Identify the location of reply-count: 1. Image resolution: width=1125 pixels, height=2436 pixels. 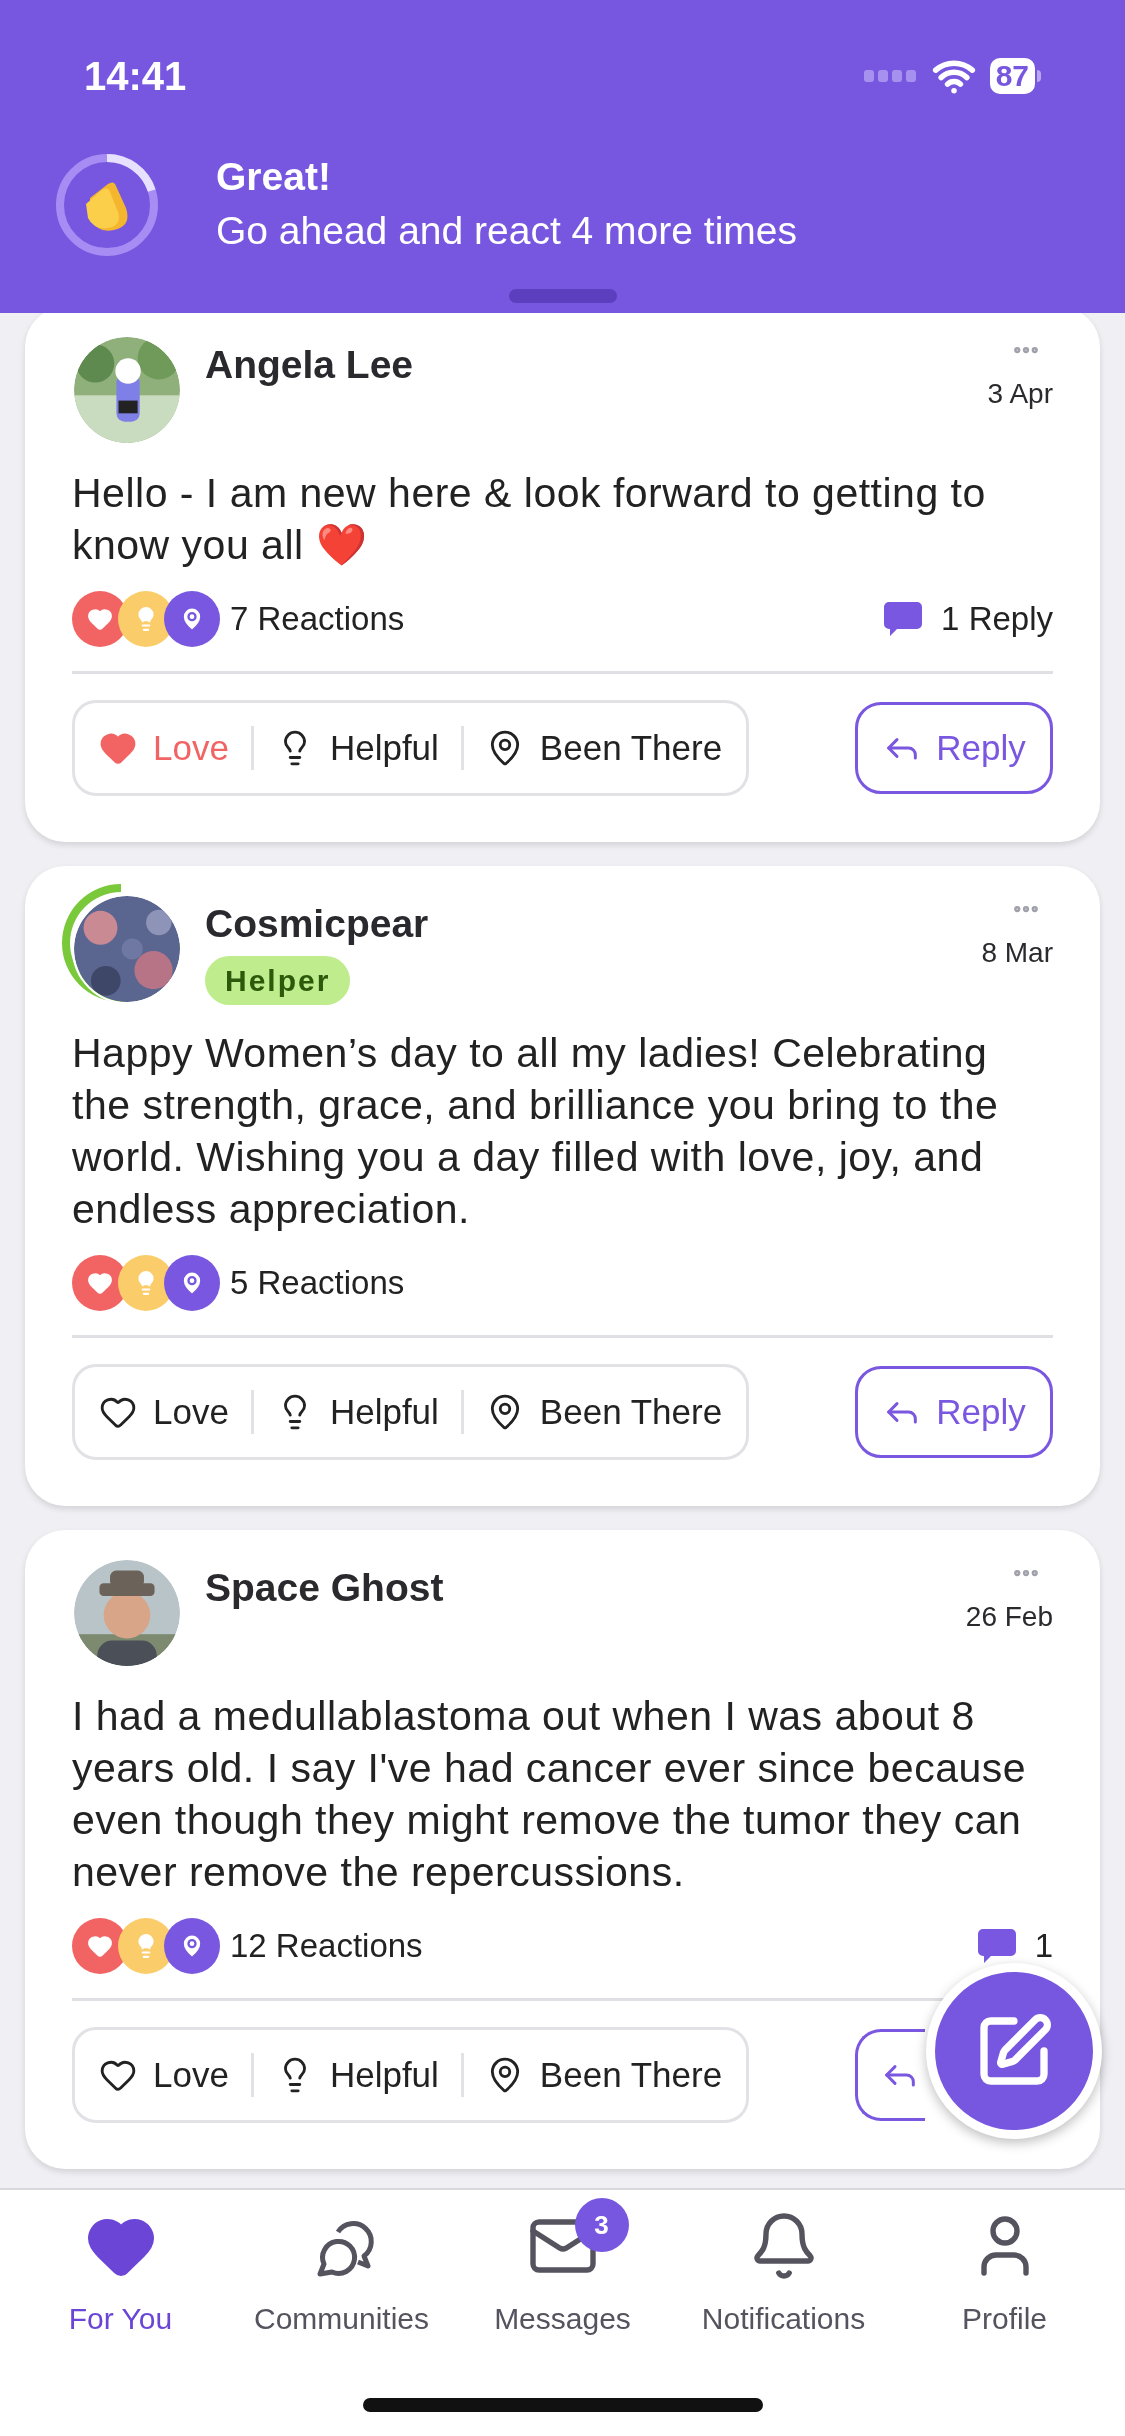
(1043, 1946).